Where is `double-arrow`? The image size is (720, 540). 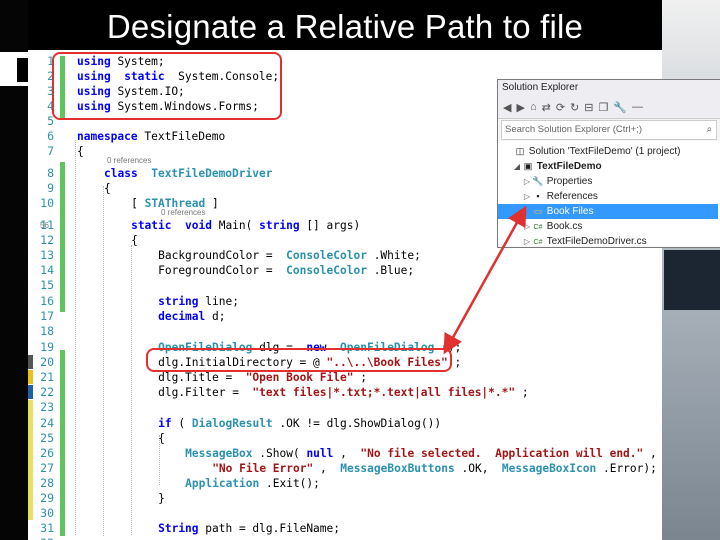
double-arrow is located at coordinates (485, 280).